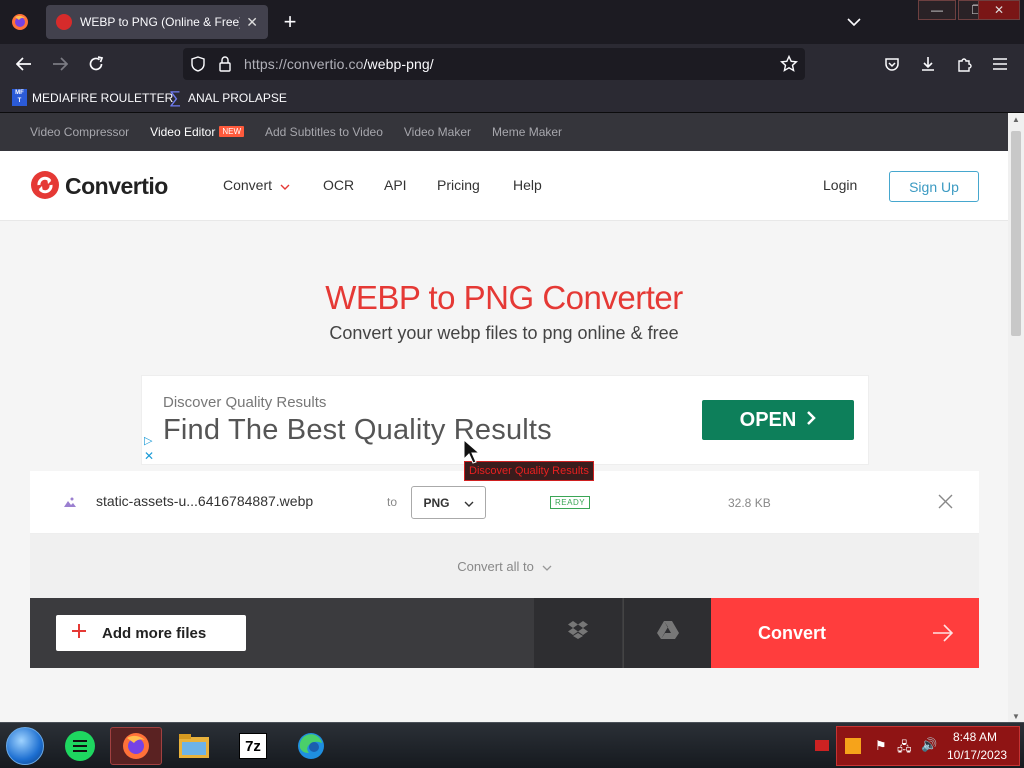  Describe the element at coordinates (248, 185) in the screenshot. I see `nav-convert-label: Convert` at that location.